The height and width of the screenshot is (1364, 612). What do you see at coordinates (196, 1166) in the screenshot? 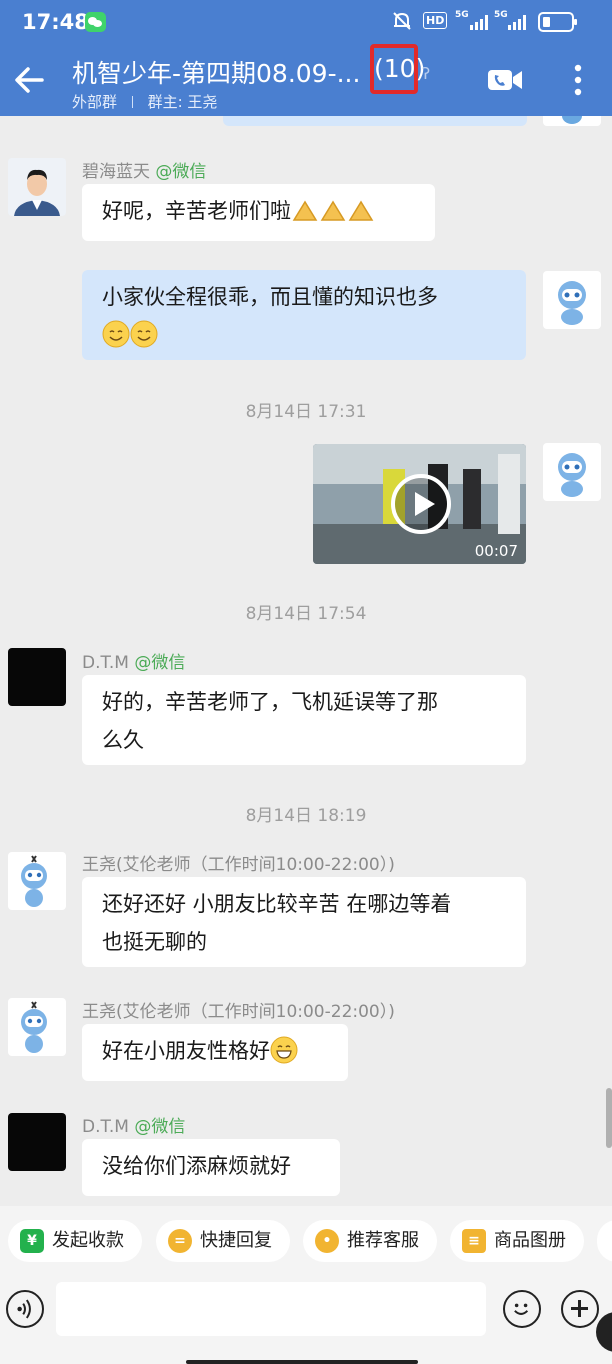
I see `message-text: 没给你们添麻烦就好` at bounding box center [196, 1166].